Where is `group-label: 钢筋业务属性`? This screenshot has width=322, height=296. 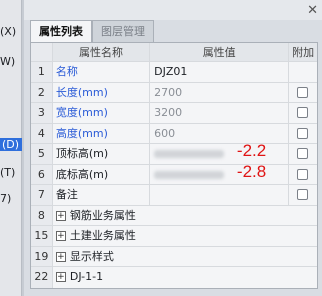 group-label: 钢筋业务属性 is located at coordinates (102, 215).